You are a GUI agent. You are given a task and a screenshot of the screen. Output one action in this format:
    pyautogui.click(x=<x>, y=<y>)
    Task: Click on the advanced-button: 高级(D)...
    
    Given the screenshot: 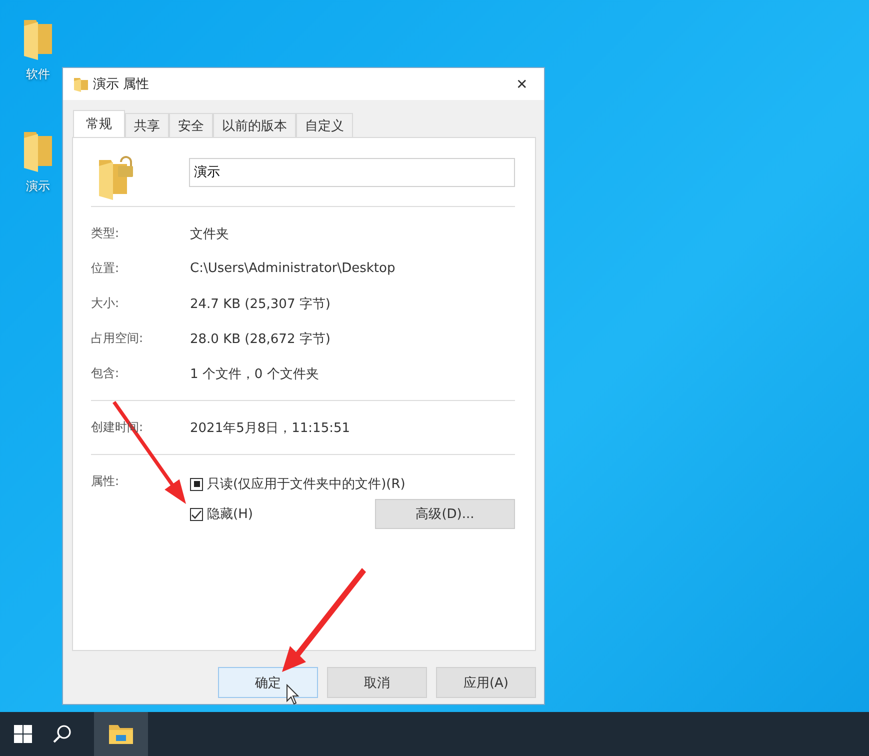 What is the action you would take?
    pyautogui.click(x=445, y=514)
    